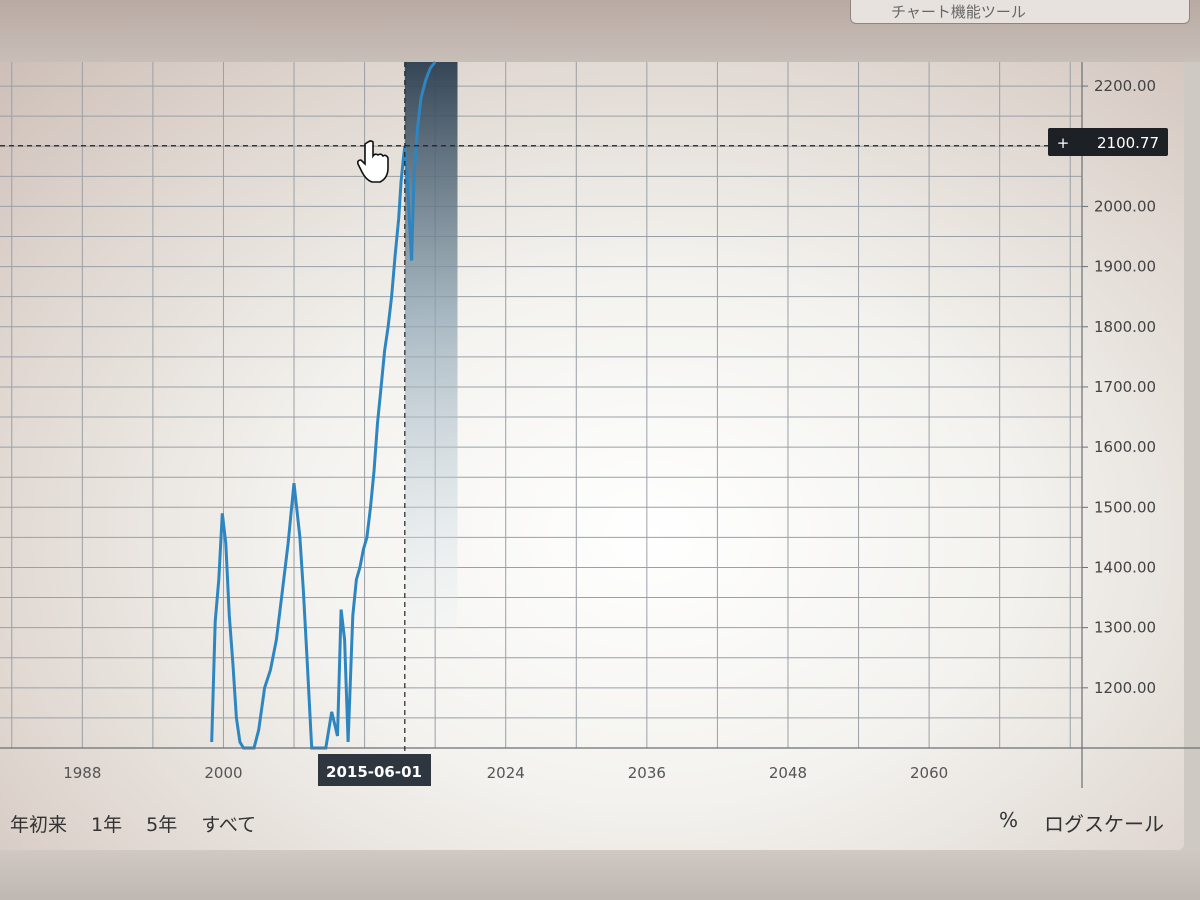 The image size is (1200, 900). Describe the element at coordinates (1125, 86) in the screenshot. I see `y-tick-label: 2200.00` at that location.